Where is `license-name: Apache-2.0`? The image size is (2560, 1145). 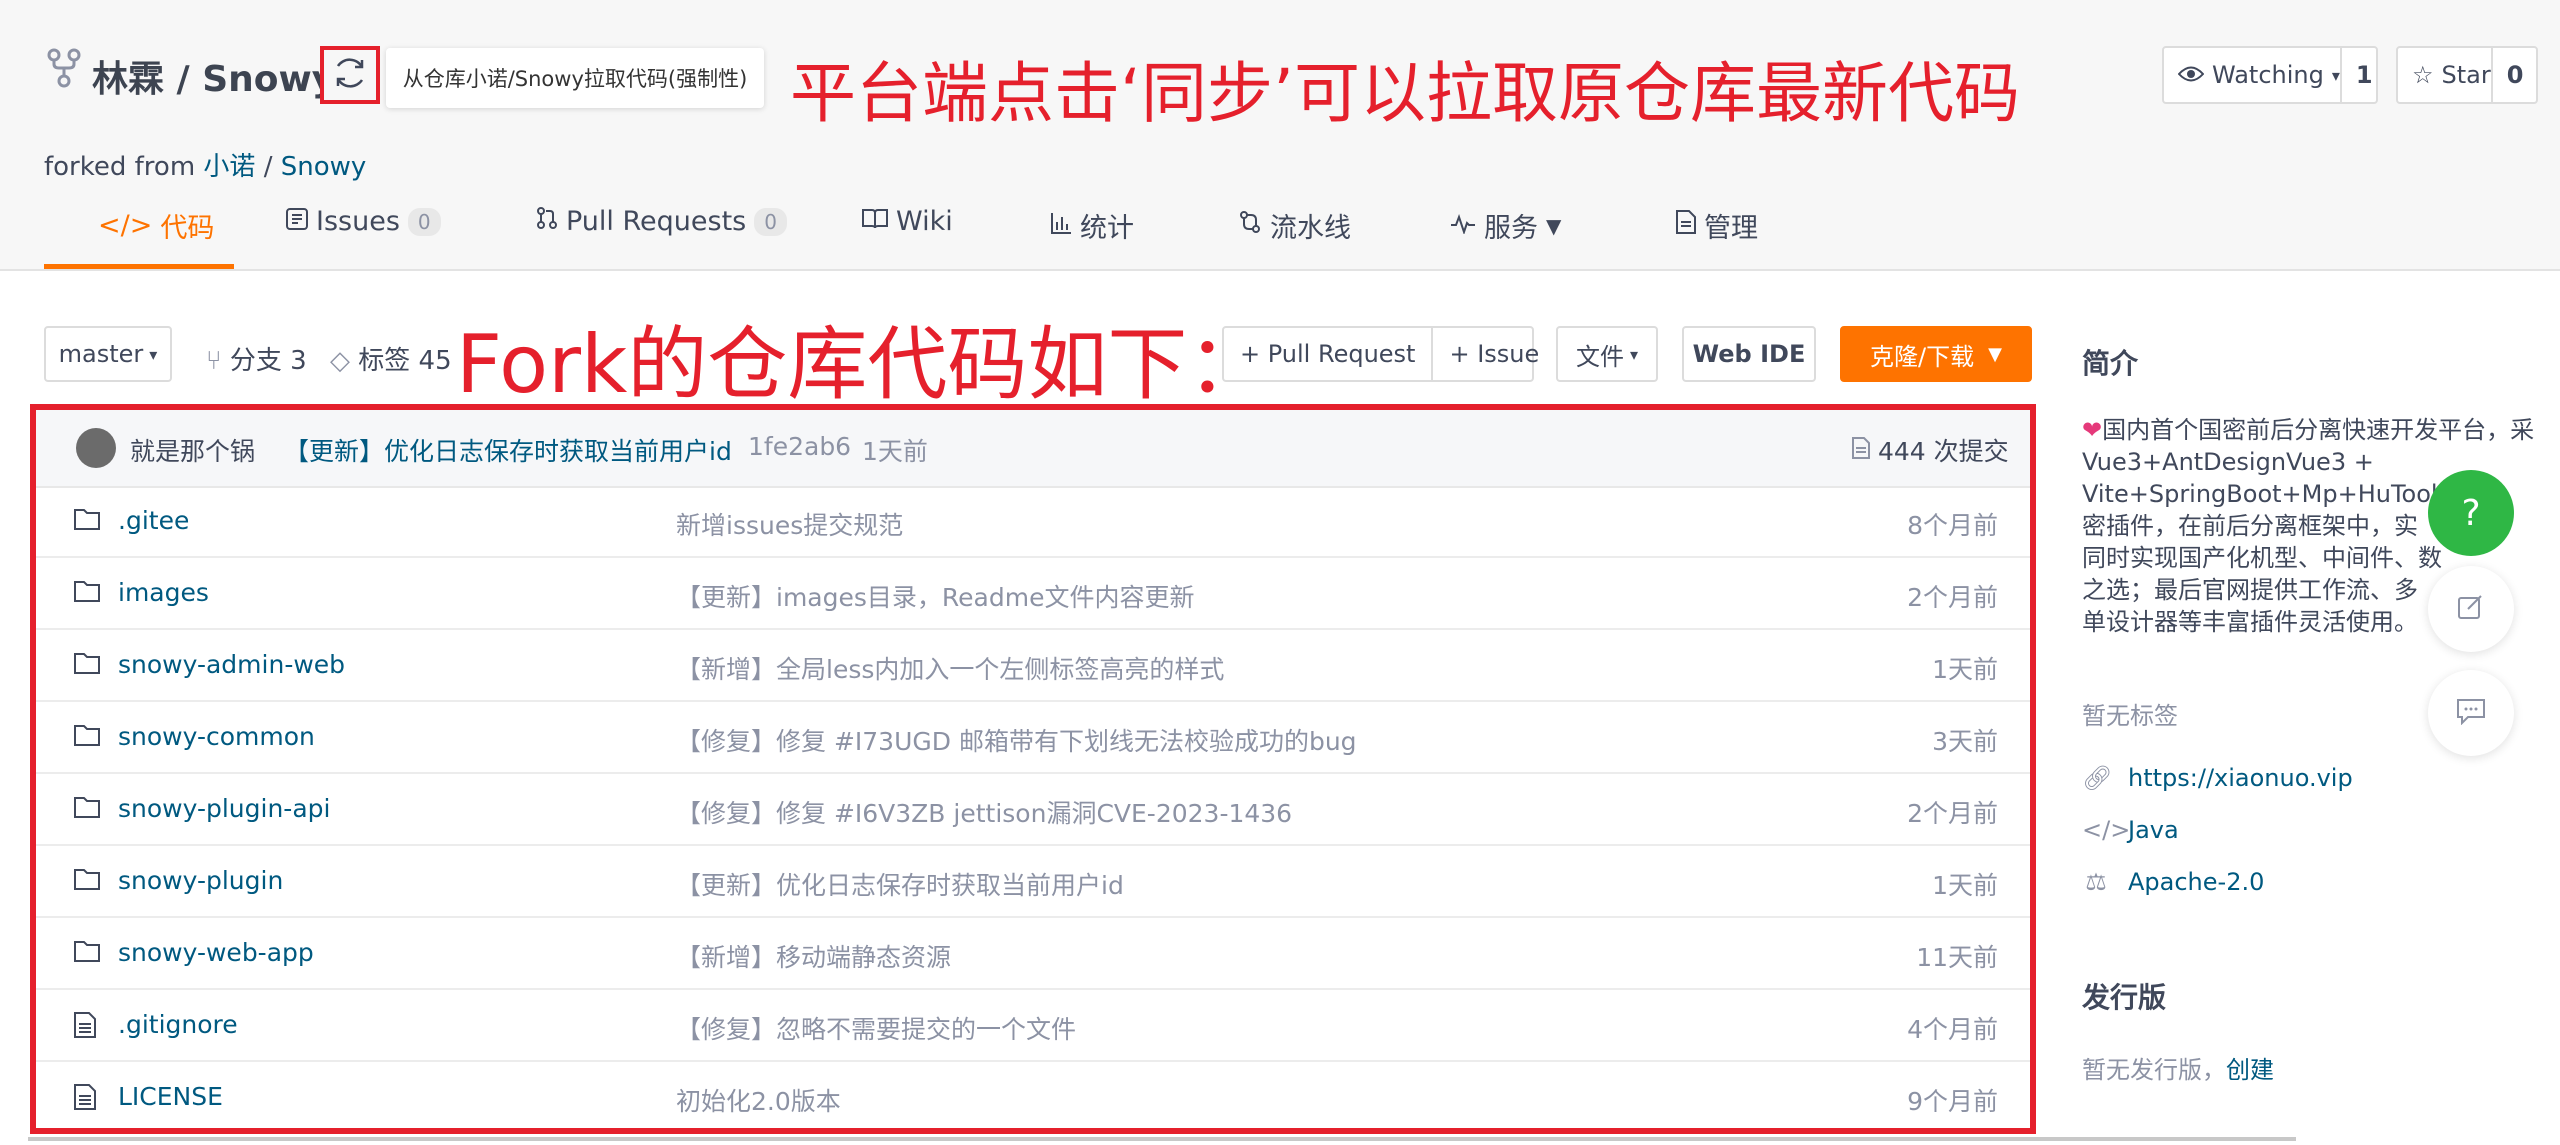 license-name: Apache-2.0 is located at coordinates (2196, 882).